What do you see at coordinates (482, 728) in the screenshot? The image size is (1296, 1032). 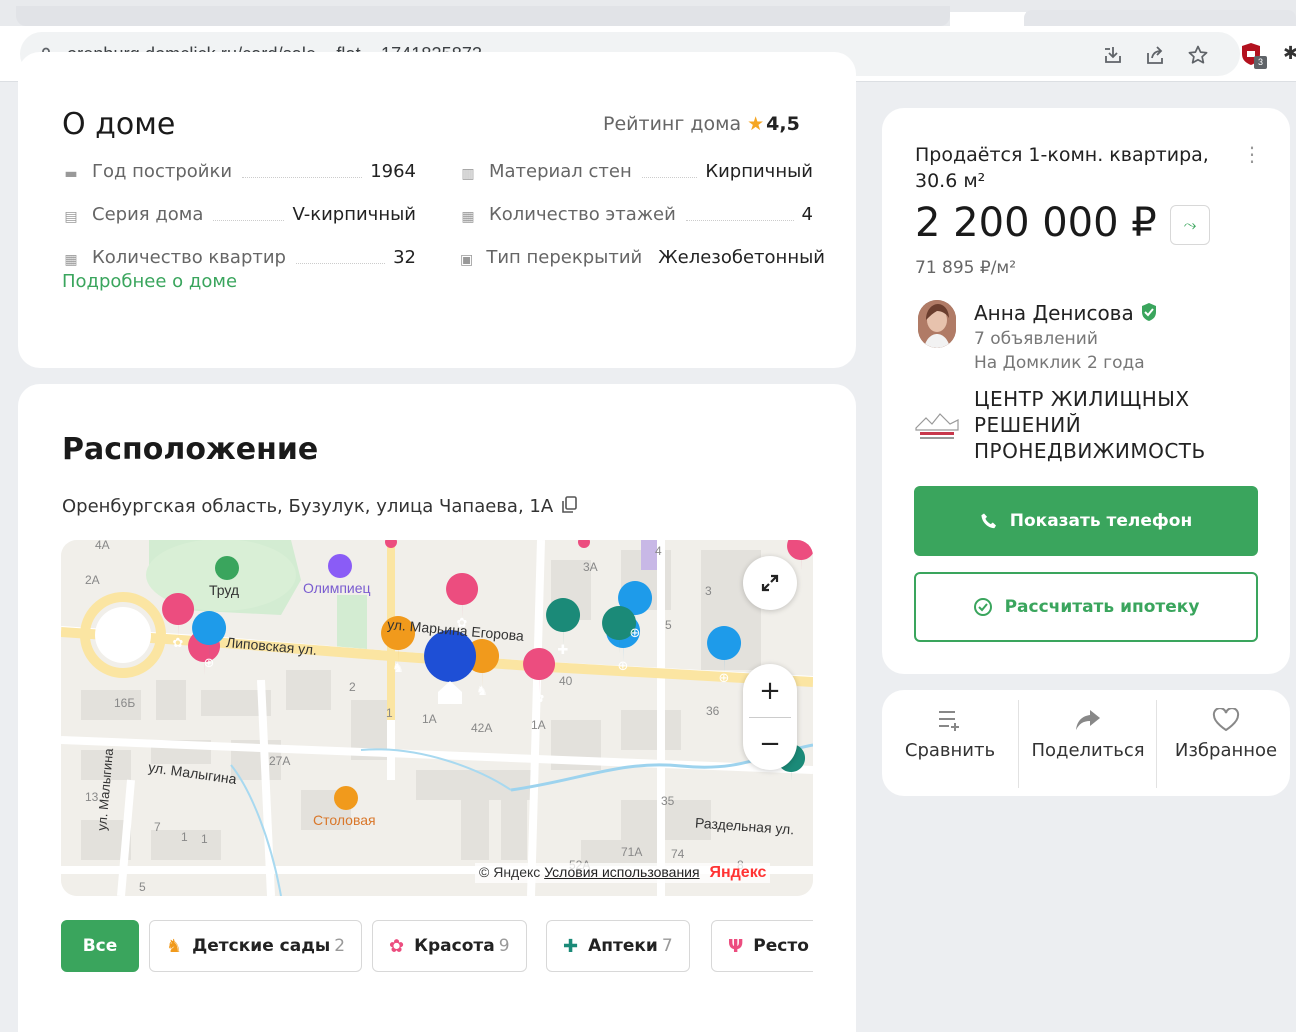 I see `map-house-number: 42А` at bounding box center [482, 728].